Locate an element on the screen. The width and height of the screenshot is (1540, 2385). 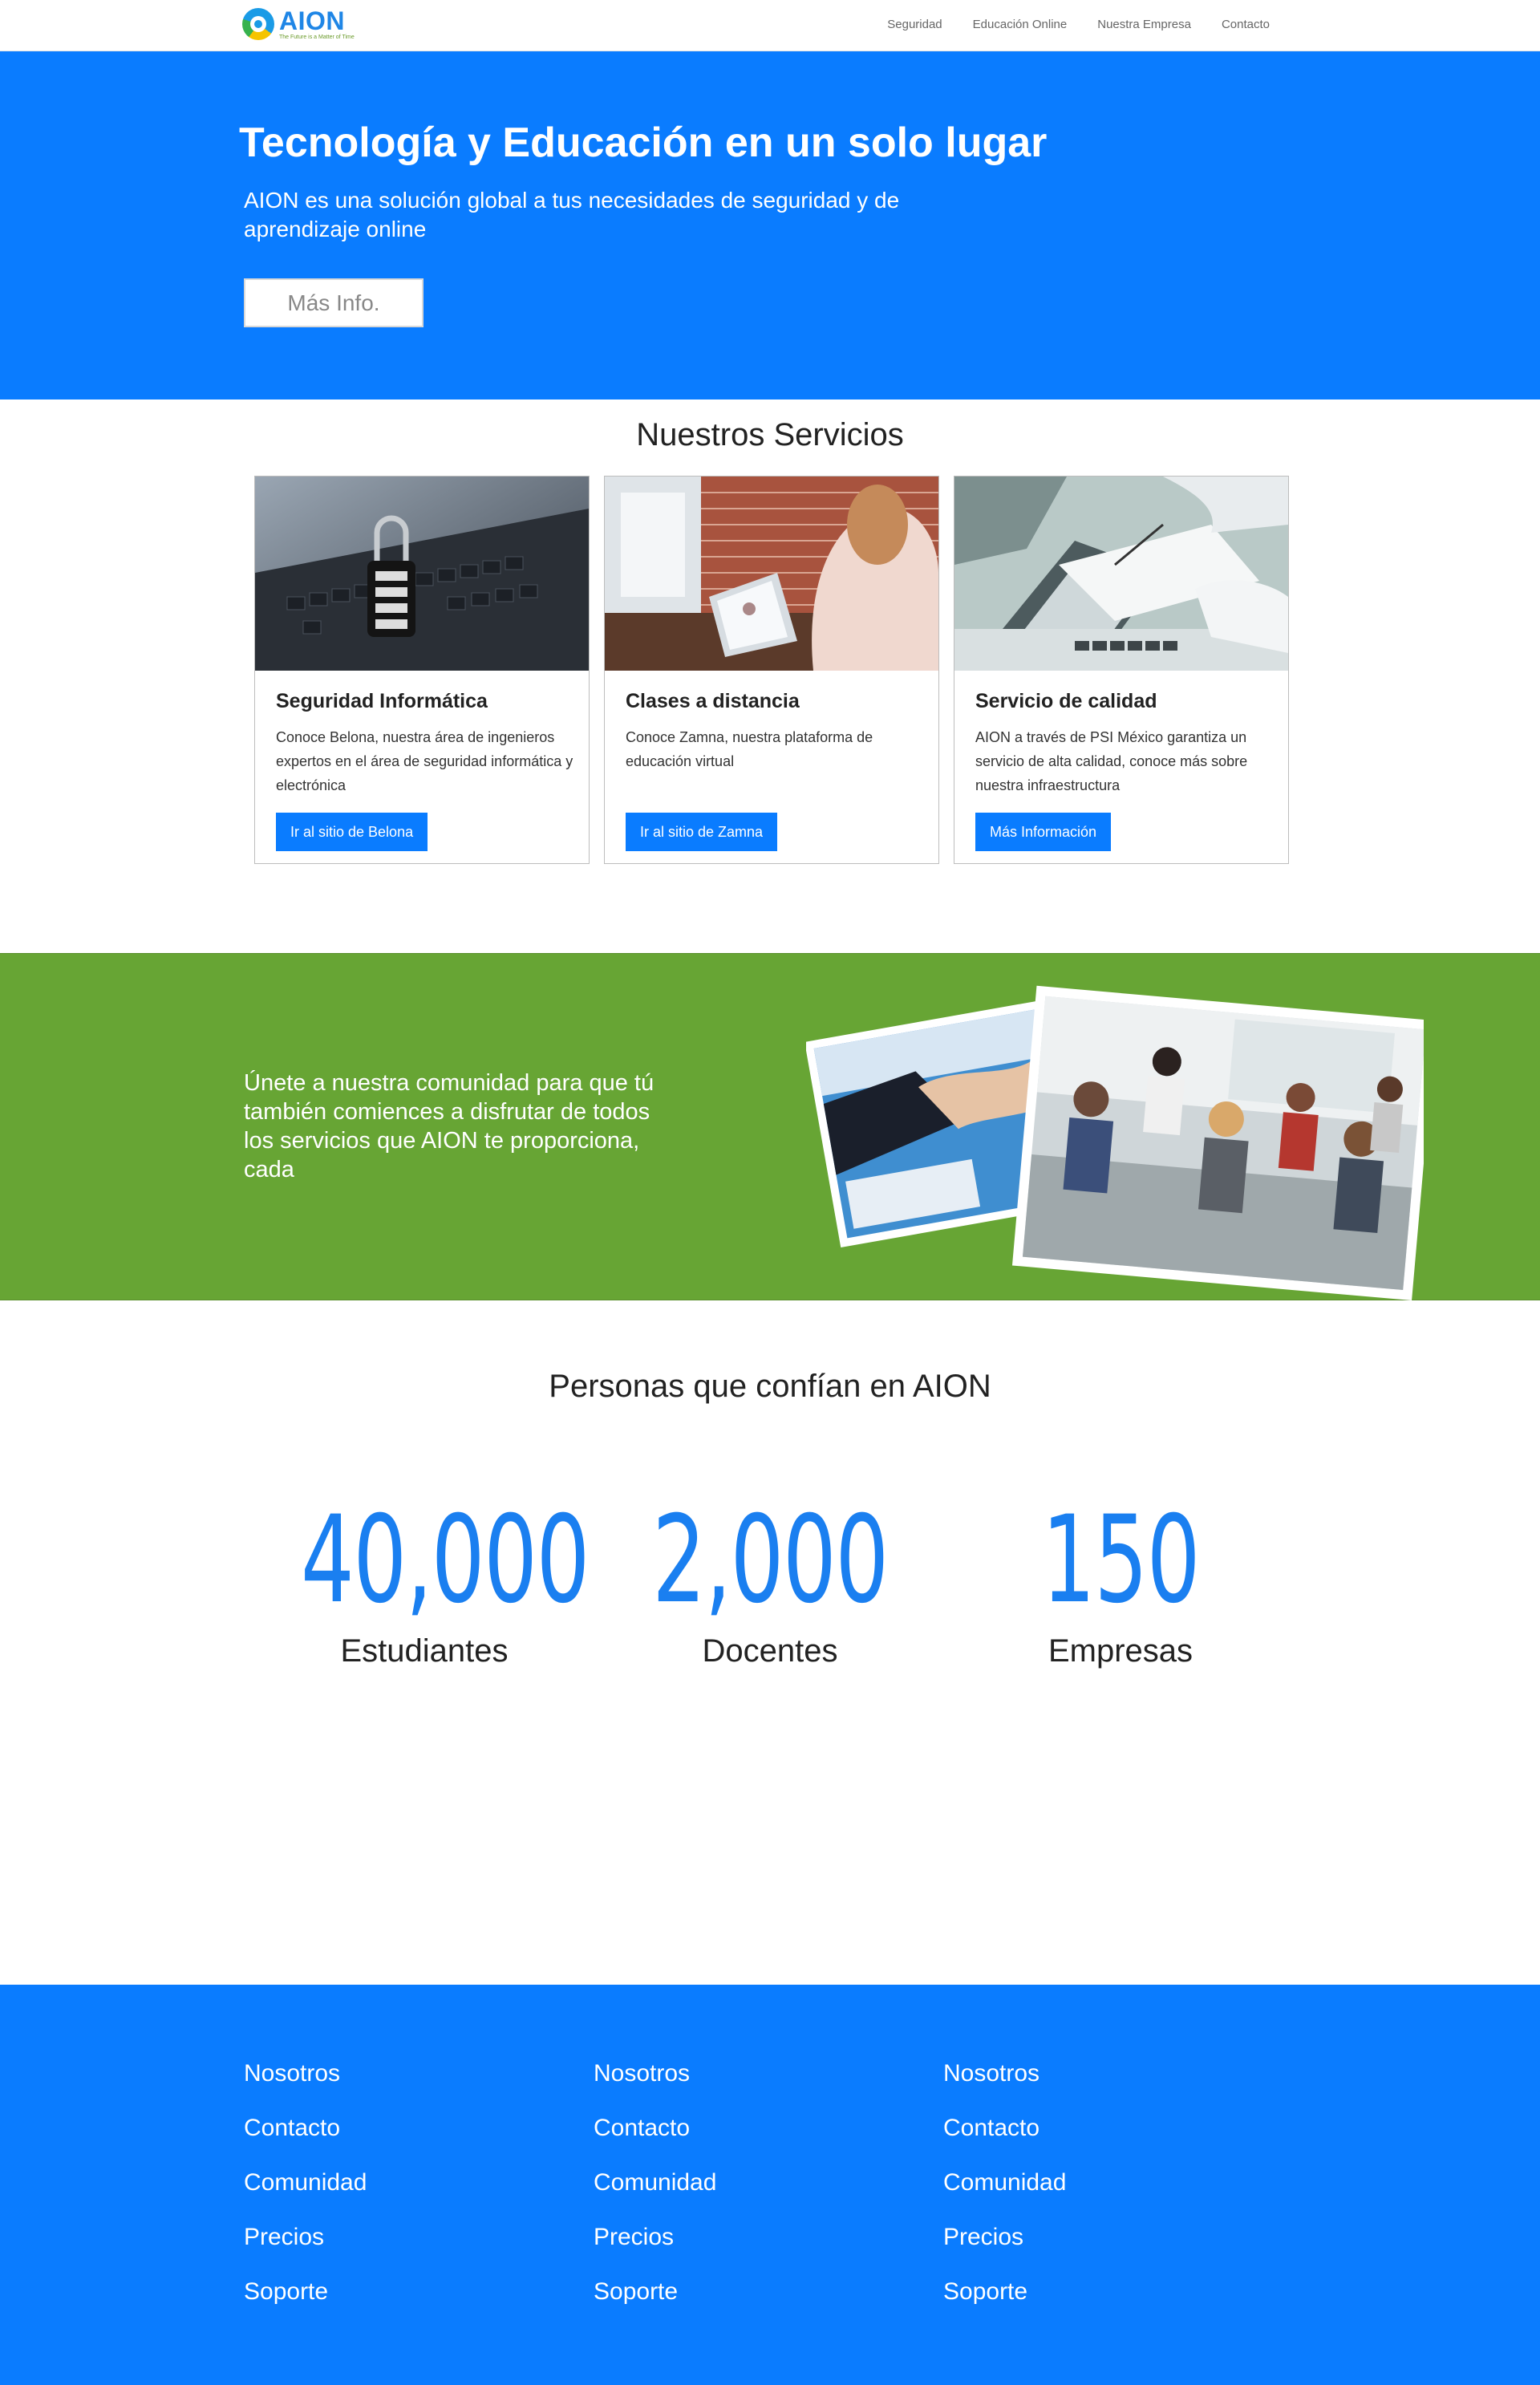
stat-label: Estudiantes is located at coordinates (424, 1651).